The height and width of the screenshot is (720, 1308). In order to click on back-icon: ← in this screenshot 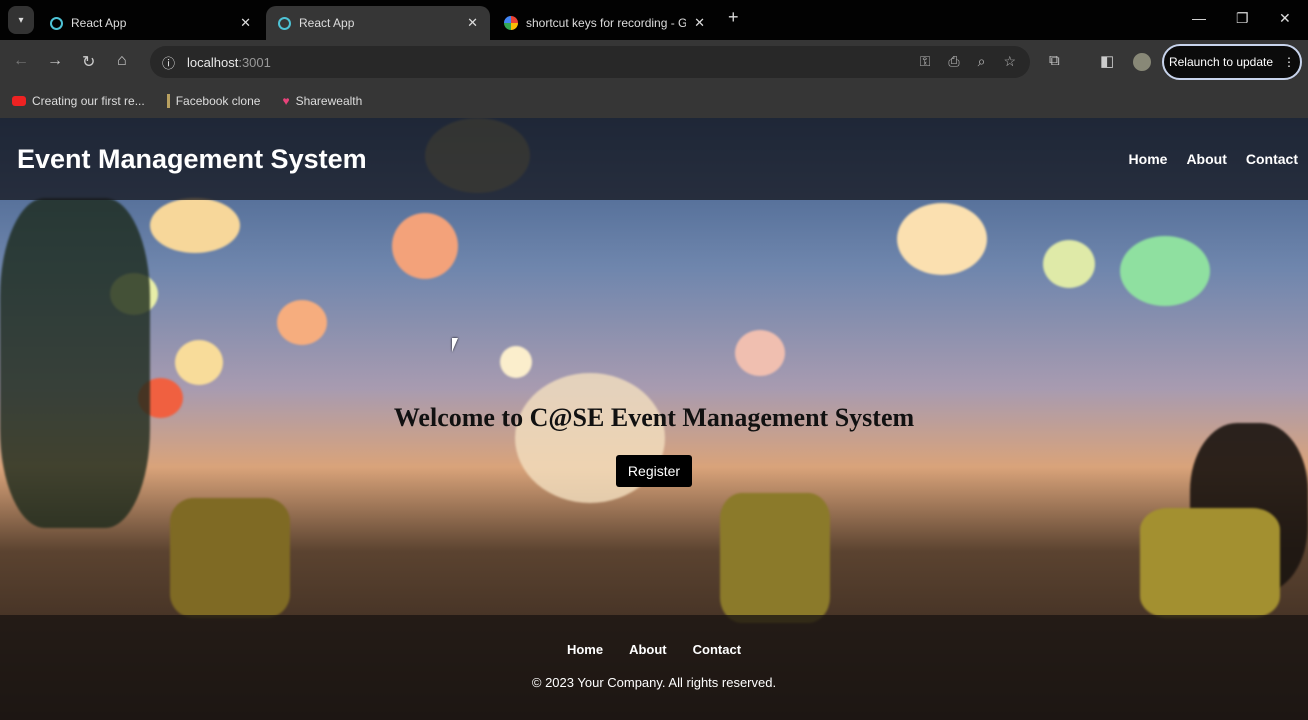, I will do `click(21, 61)`.